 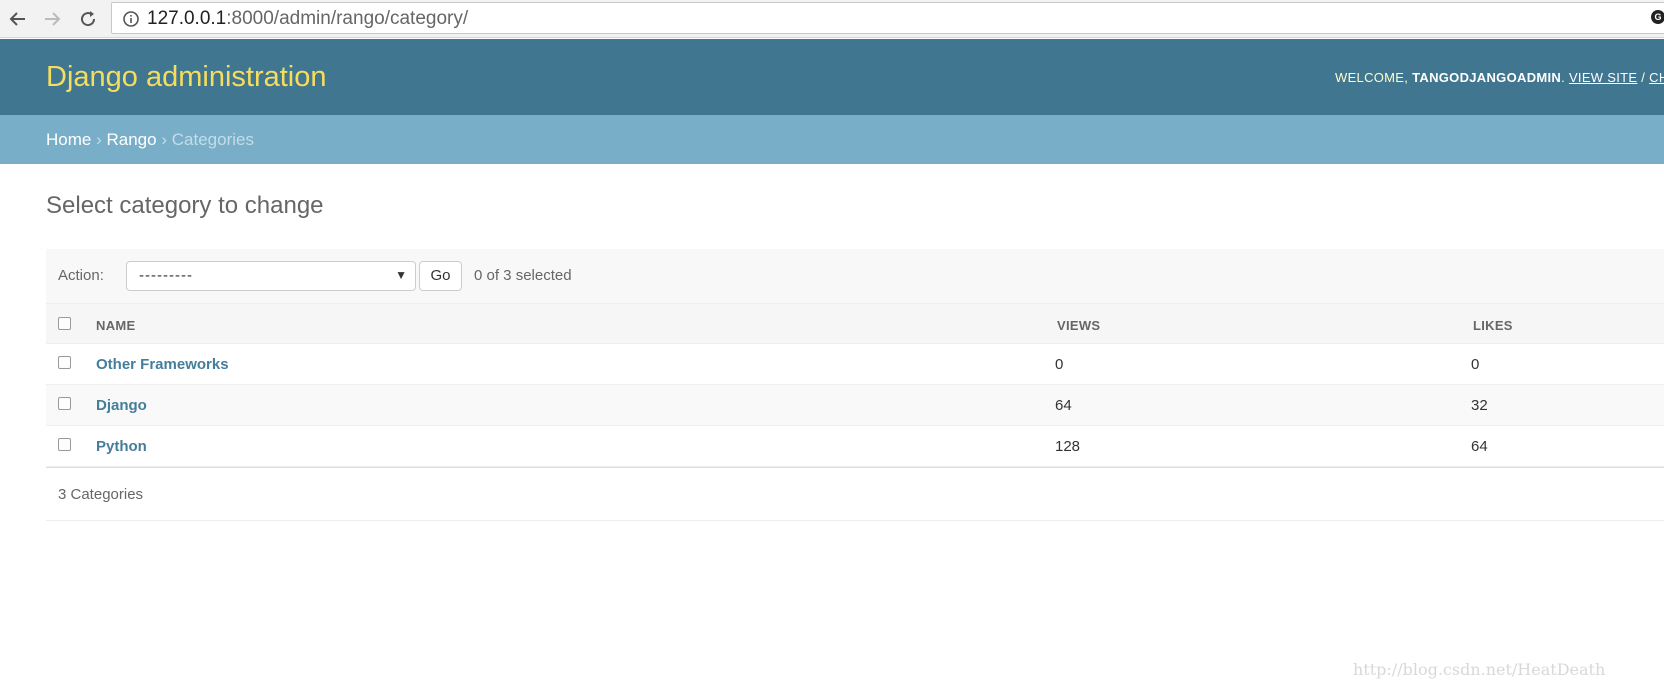 I want to click on likes-value: 64, so click(x=1479, y=446).